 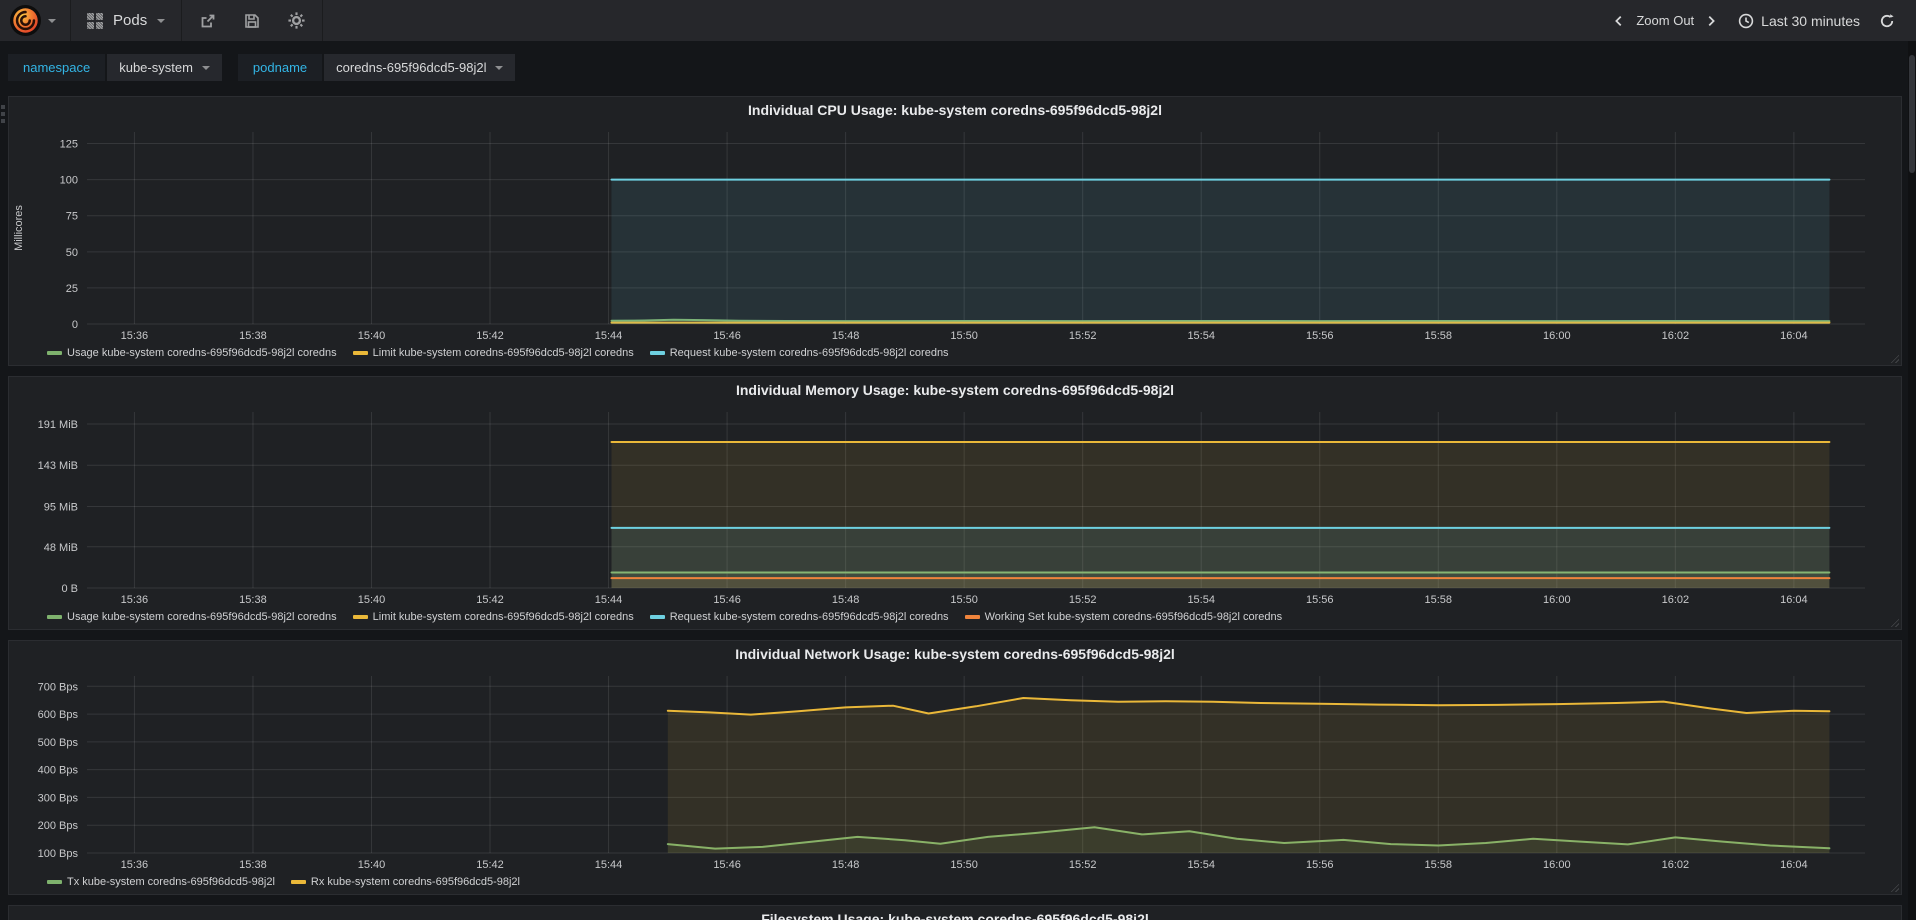 I want to click on dashboard-grid-icon, so click(x=95, y=20).